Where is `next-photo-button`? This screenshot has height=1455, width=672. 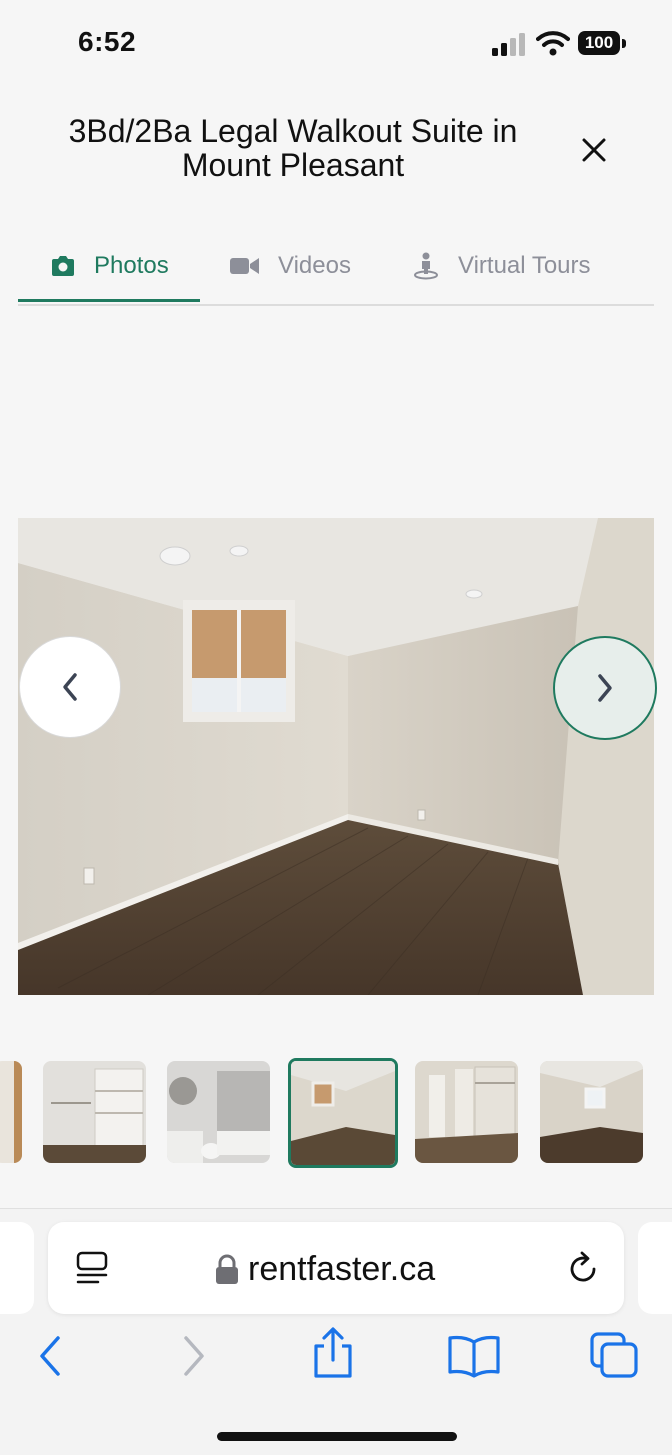 next-photo-button is located at coordinates (605, 688).